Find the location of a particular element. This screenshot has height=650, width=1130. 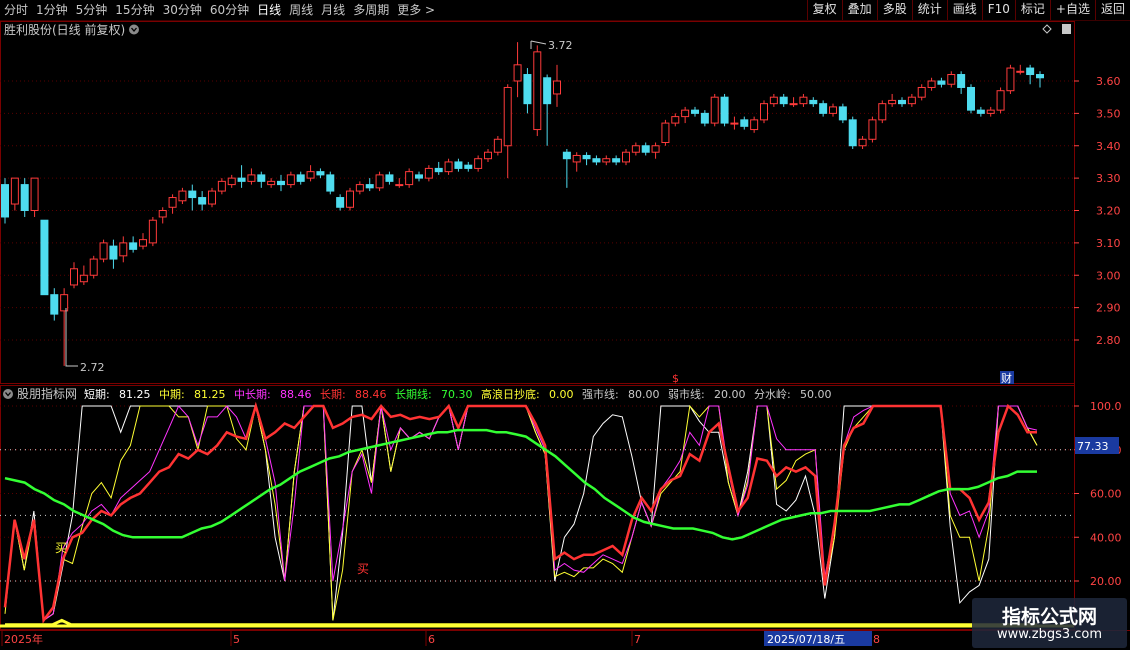

legend-label-6: 强市线: is located at coordinates (600, 394).